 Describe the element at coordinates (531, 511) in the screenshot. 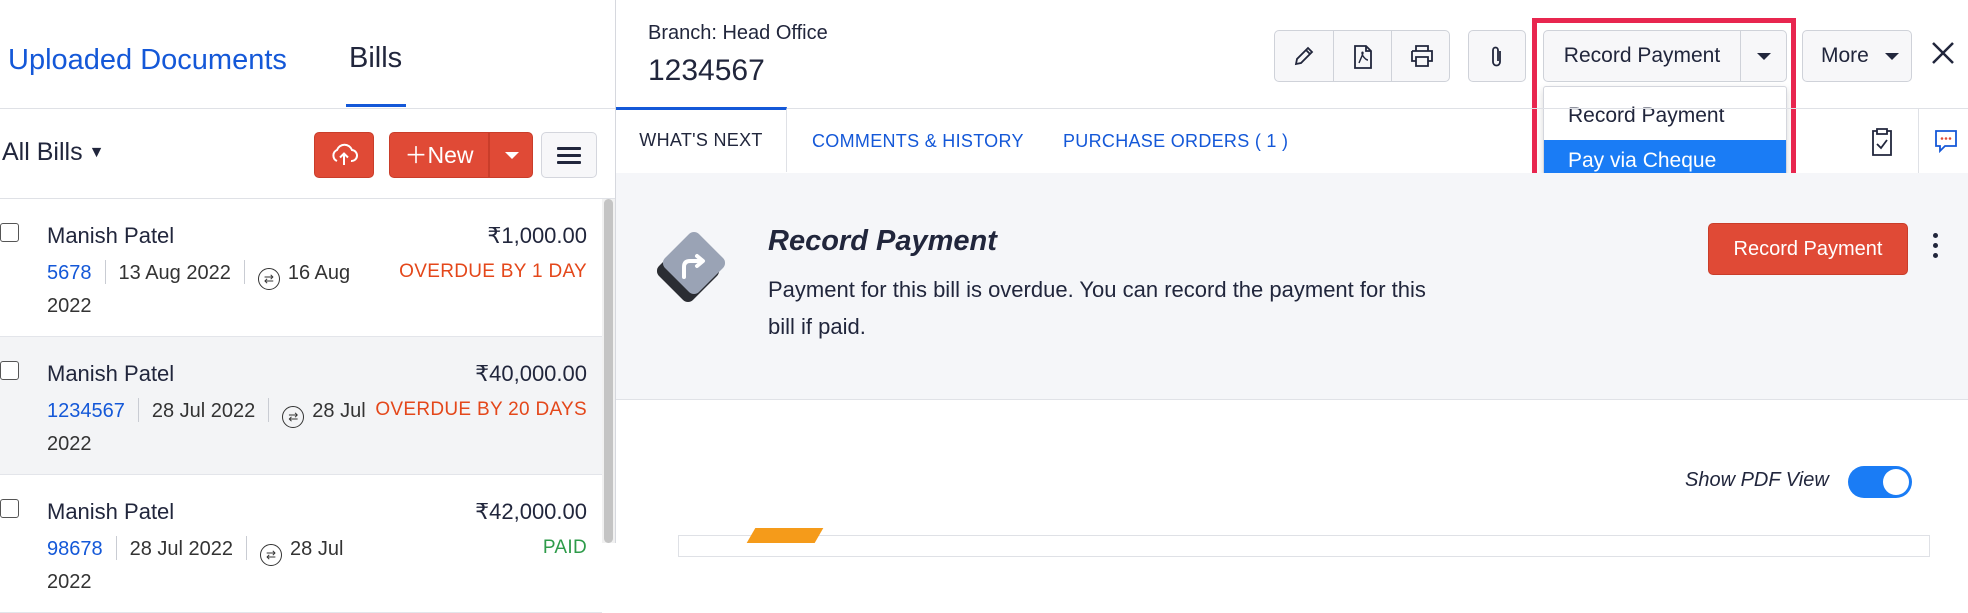

I see `bill-amount: ₹42,000.00` at that location.